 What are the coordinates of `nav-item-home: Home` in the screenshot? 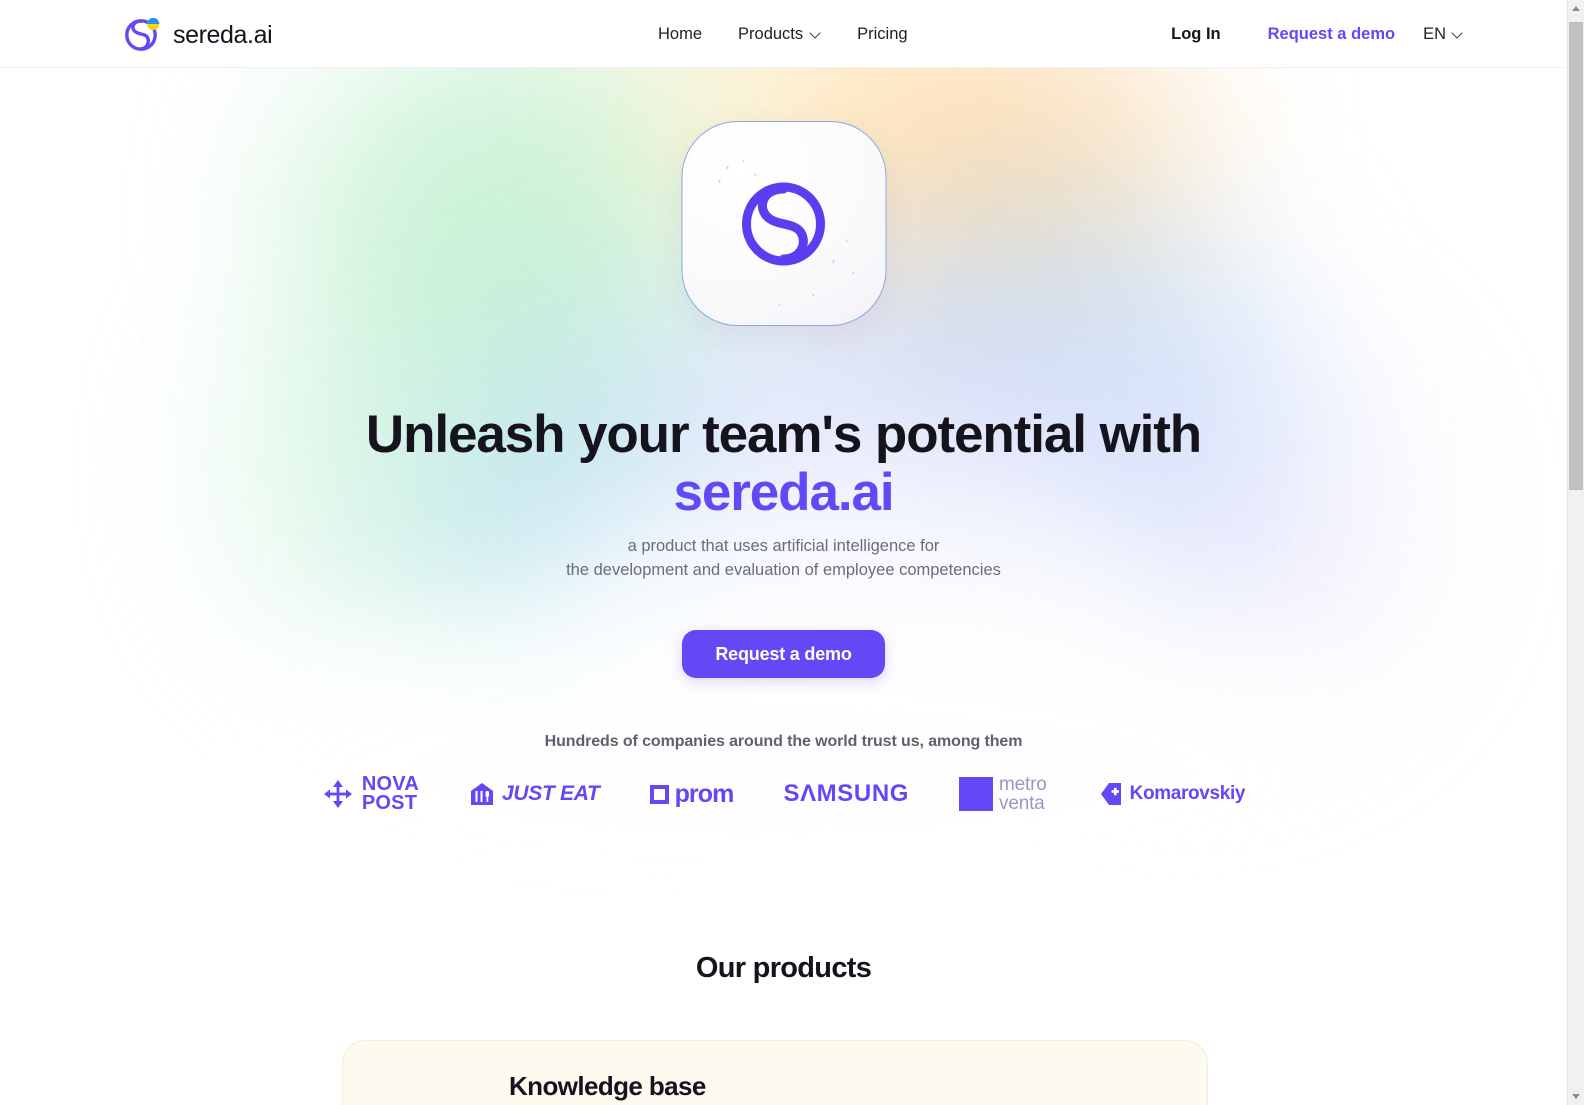 It's located at (680, 34).